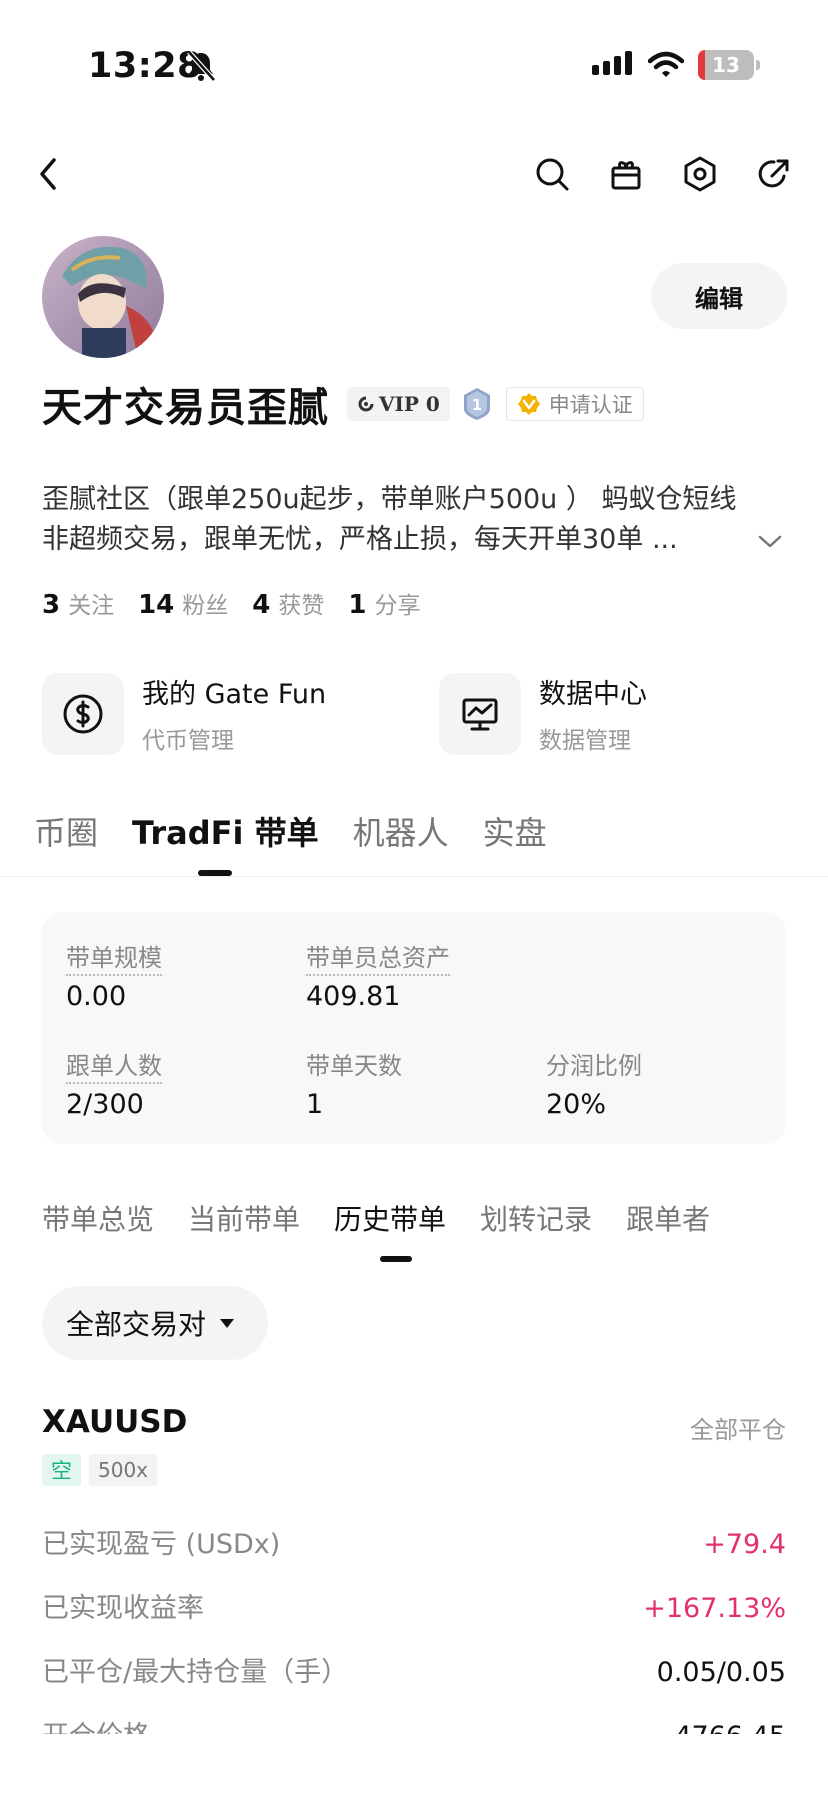 The width and height of the screenshot is (828, 1801). What do you see at coordinates (700, 174) in the screenshot?
I see `settings-icon` at bounding box center [700, 174].